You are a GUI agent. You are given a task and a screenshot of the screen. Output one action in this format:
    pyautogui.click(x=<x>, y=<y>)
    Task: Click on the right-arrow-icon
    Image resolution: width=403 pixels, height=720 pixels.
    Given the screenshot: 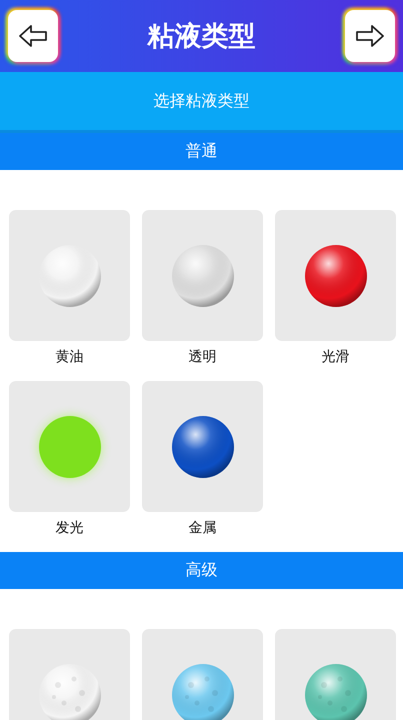 What is the action you would take?
    pyautogui.click(x=370, y=36)
    